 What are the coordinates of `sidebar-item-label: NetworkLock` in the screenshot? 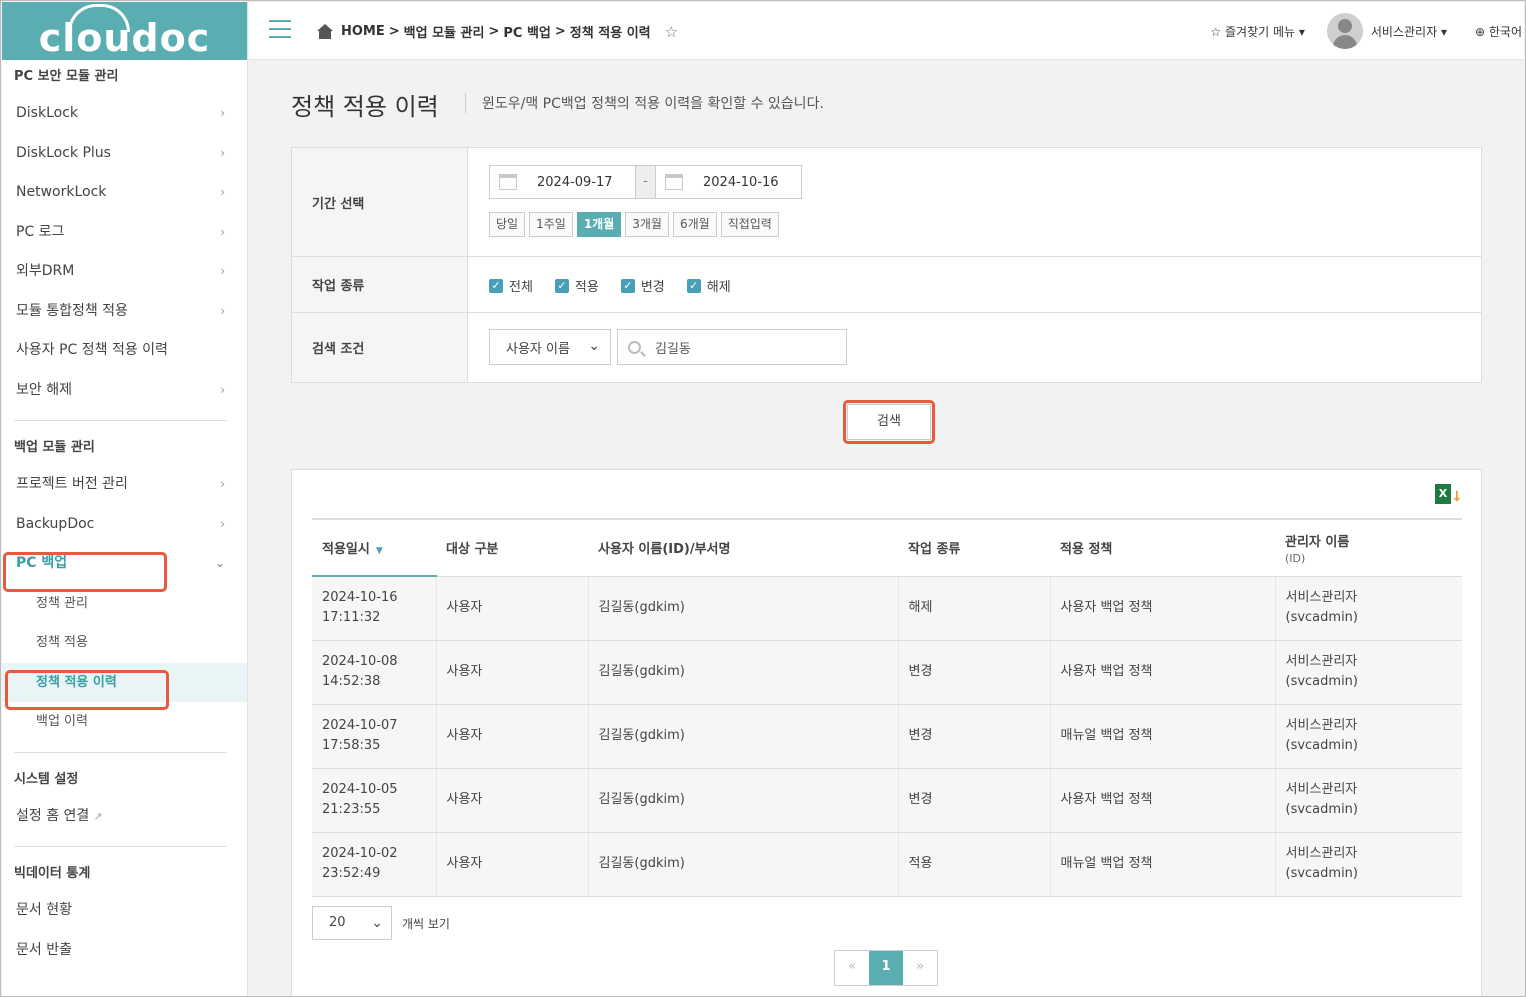 It's located at (61, 192).